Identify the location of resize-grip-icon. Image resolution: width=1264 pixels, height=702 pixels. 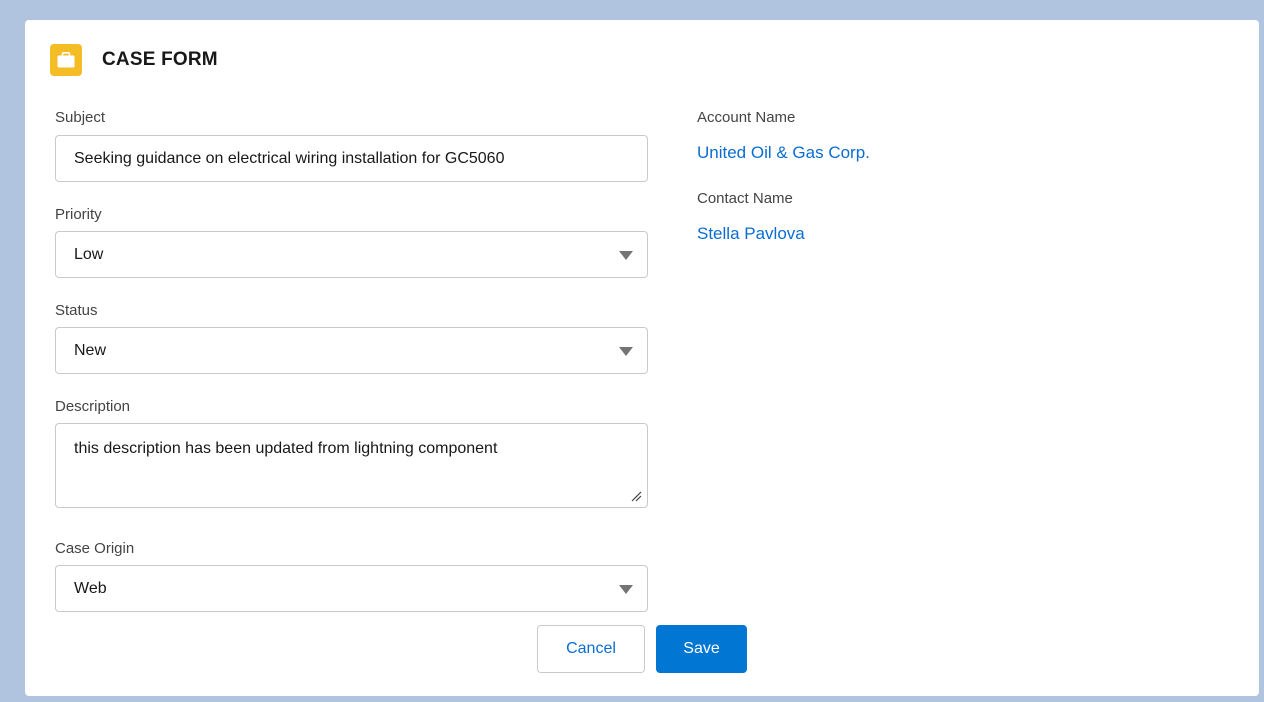
(636, 496).